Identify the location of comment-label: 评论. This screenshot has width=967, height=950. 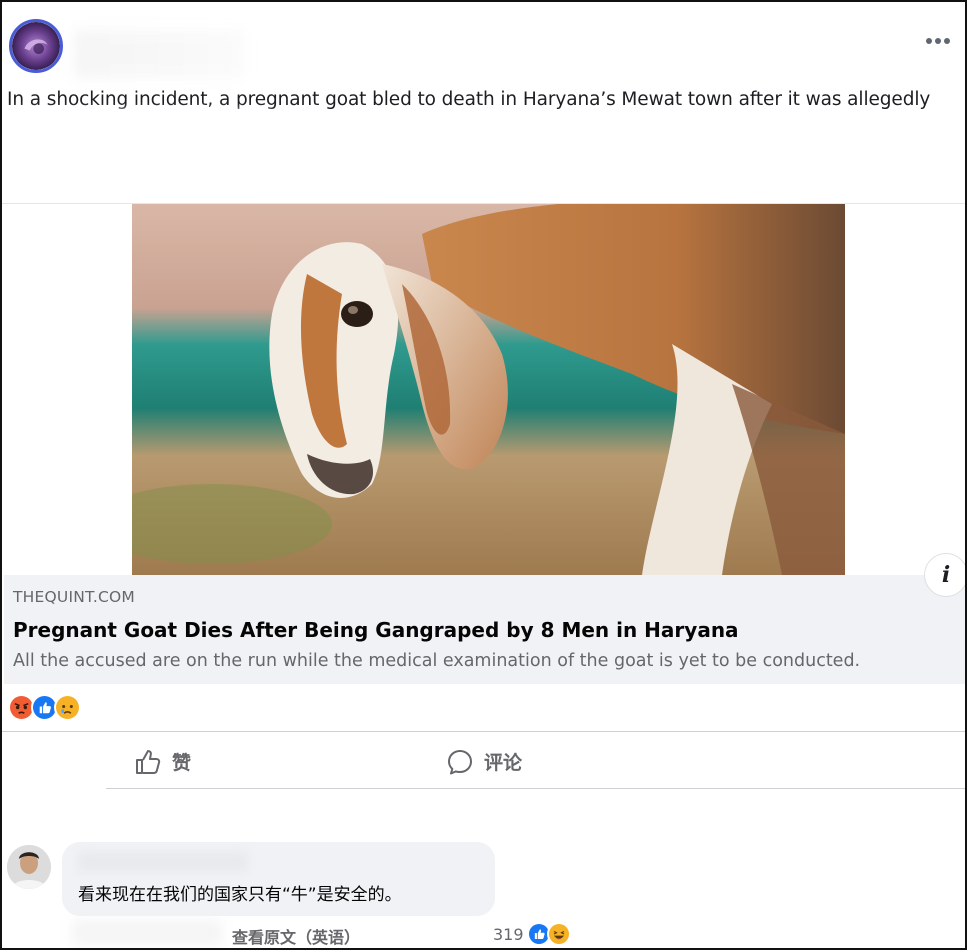
(503, 763).